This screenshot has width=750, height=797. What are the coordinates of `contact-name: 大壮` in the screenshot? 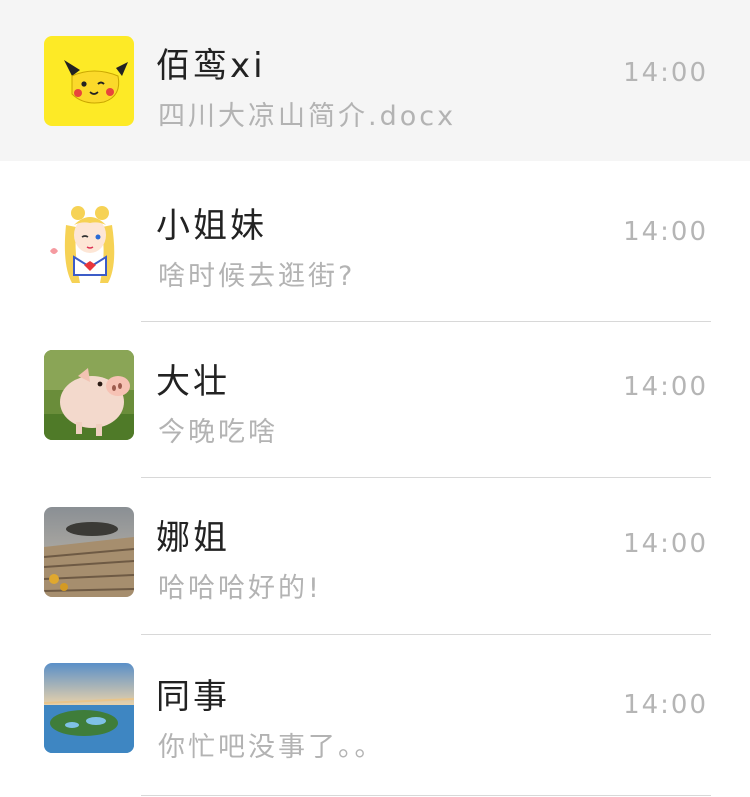 It's located at (193, 382).